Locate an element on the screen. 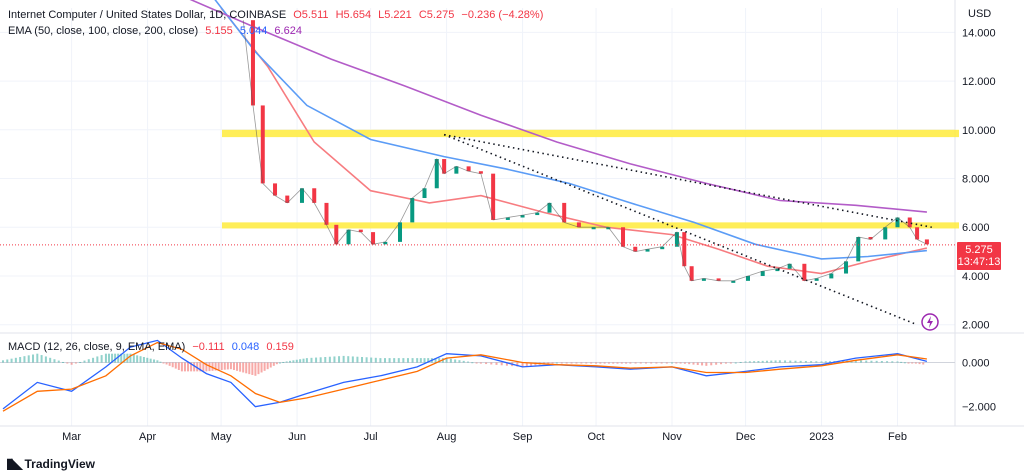 Image resolution: width=1024 pixels, height=476 pixels. time-tick-label: Jun is located at coordinates (297, 437).